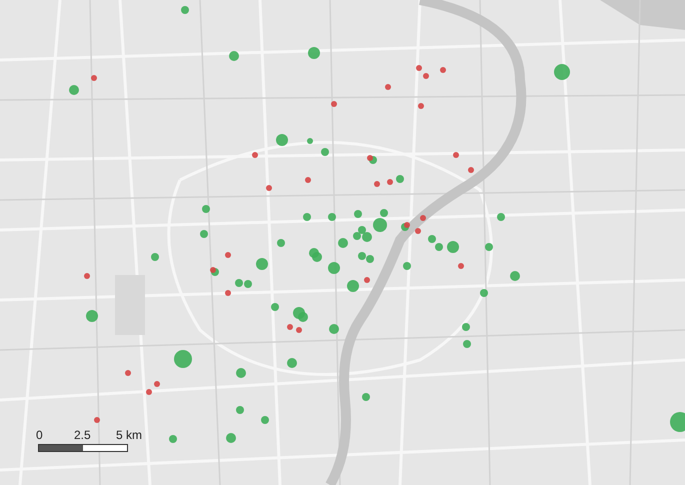  I want to click on scale-label: 0, so click(39, 435).